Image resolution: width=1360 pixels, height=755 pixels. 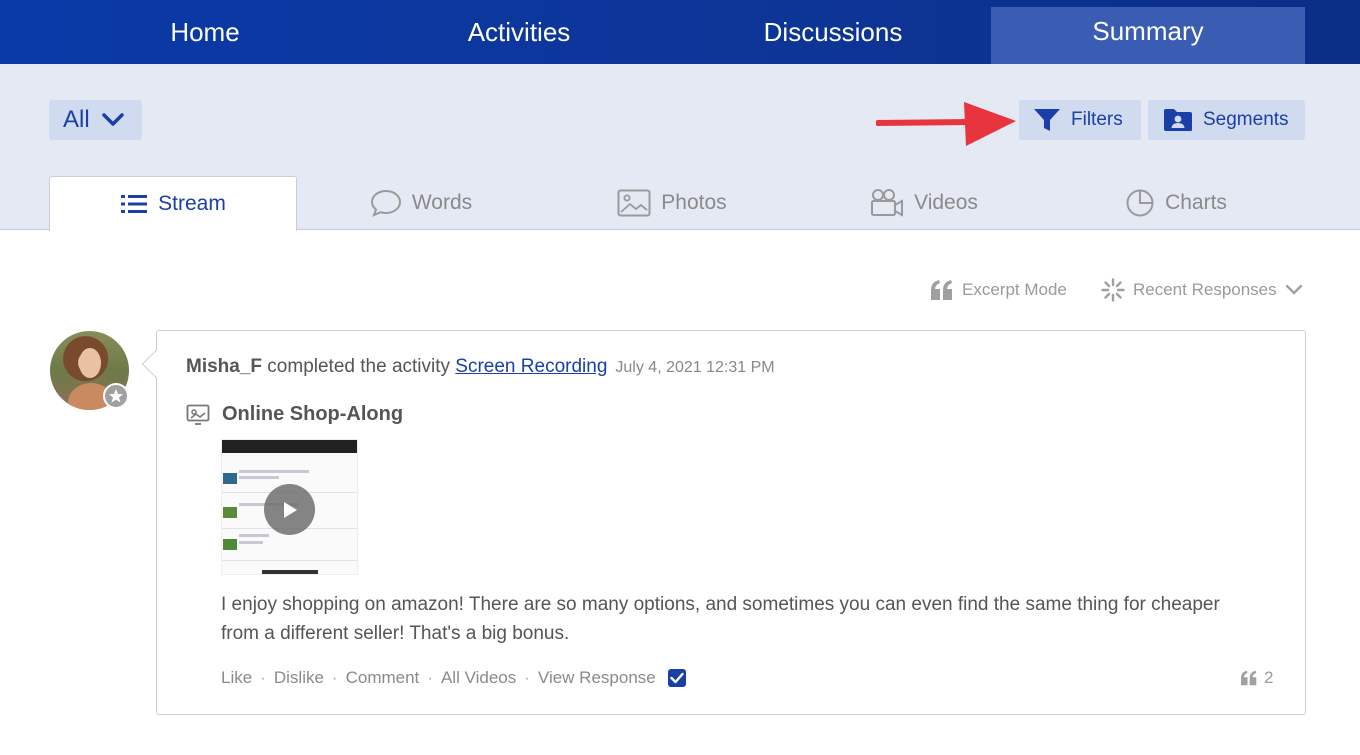 What do you see at coordinates (76, 119) in the screenshot?
I see `scope-dropdown-label: All` at bounding box center [76, 119].